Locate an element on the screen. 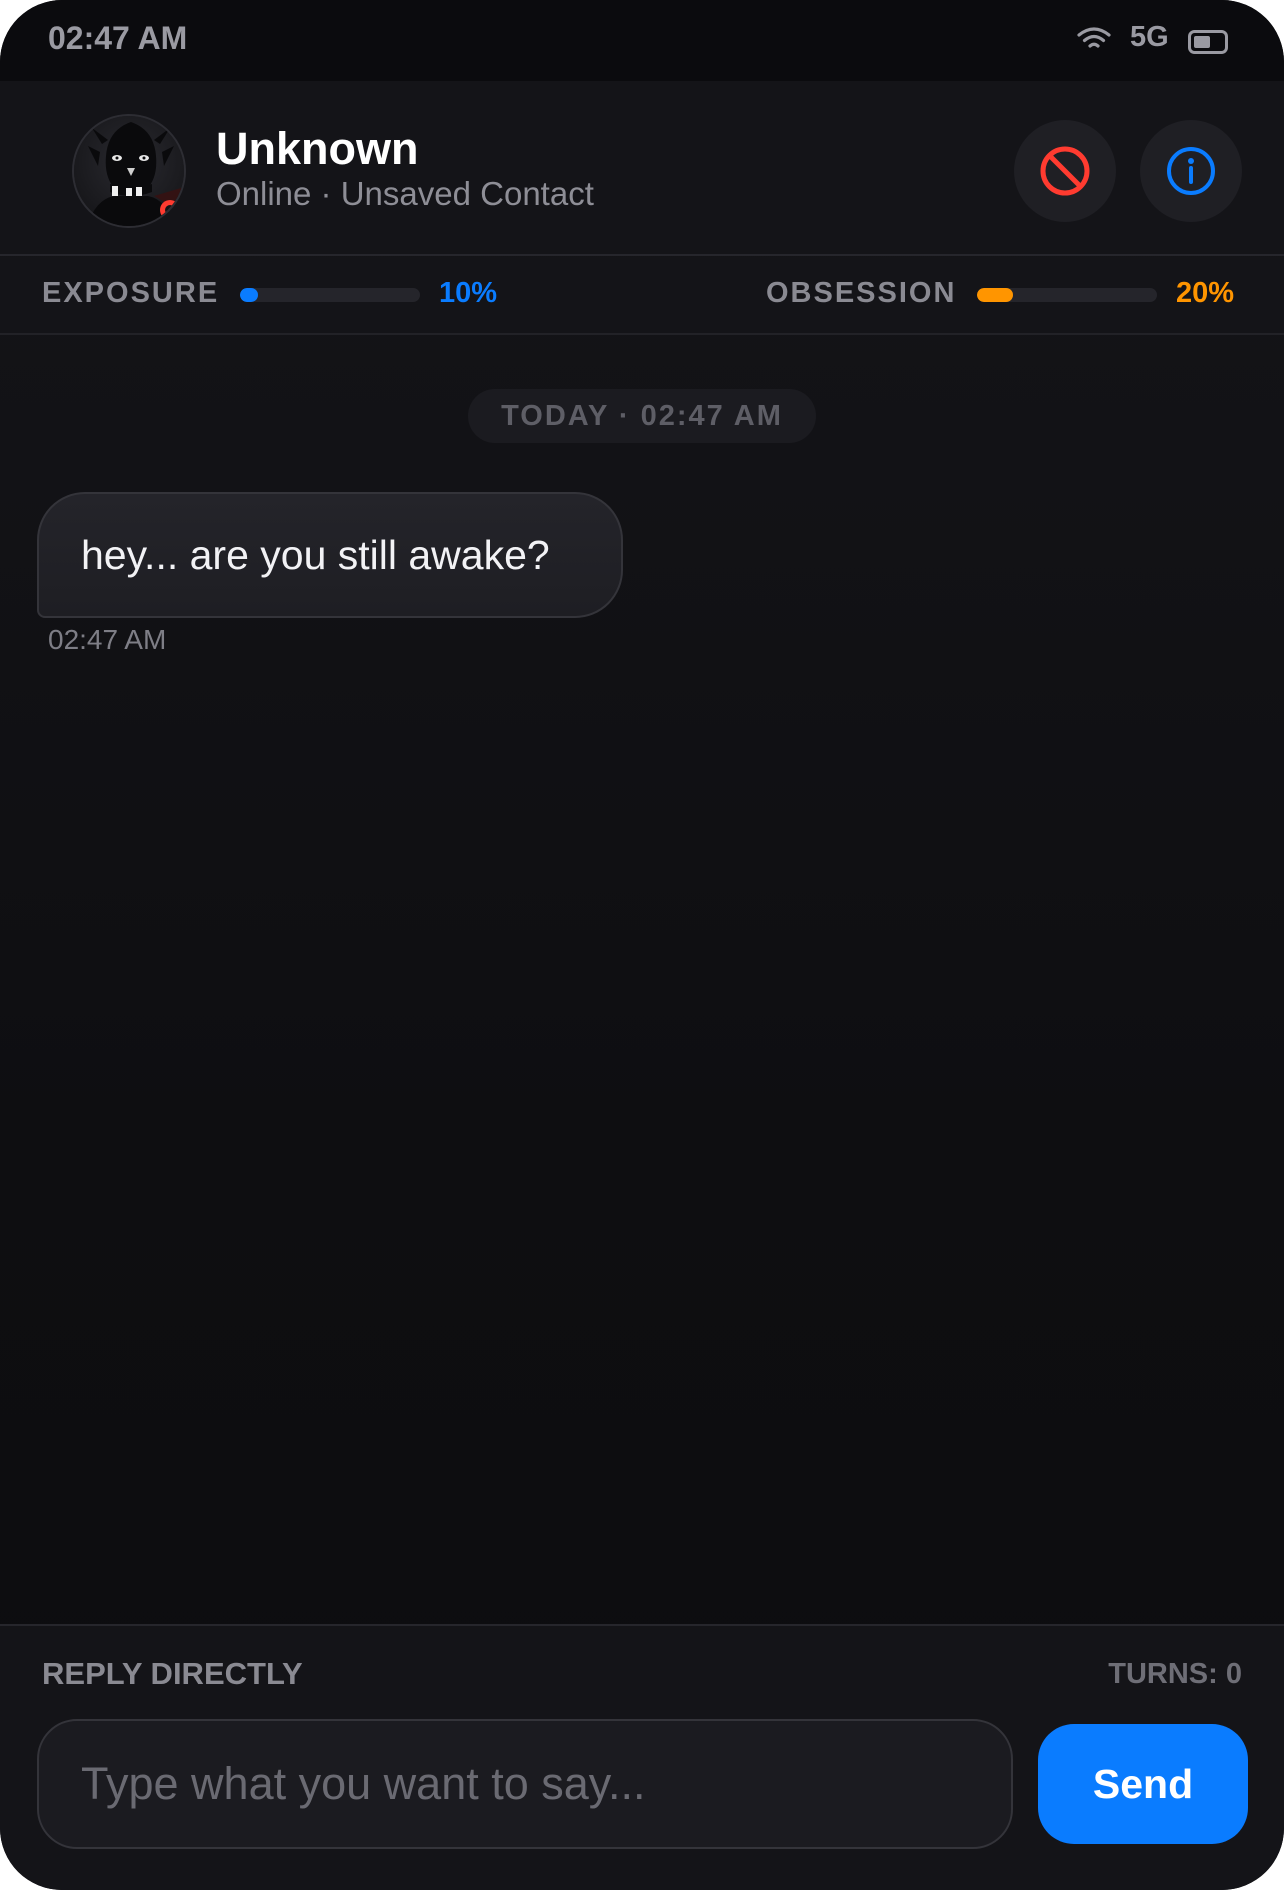 The image size is (1284, 1890). info-icon is located at coordinates (1191, 171).